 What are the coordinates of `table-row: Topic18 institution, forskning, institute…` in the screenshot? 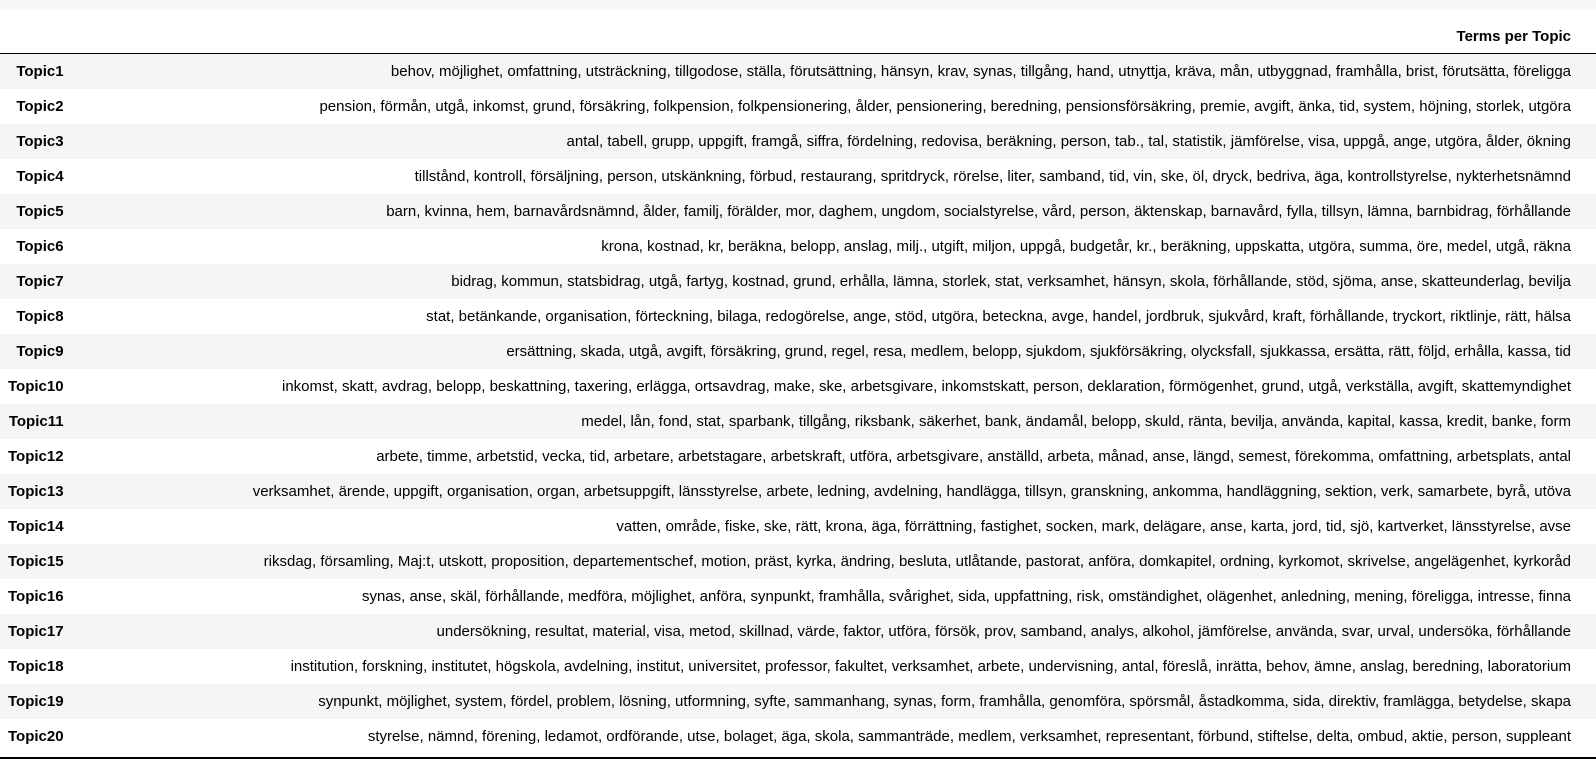 It's located at (798, 666).